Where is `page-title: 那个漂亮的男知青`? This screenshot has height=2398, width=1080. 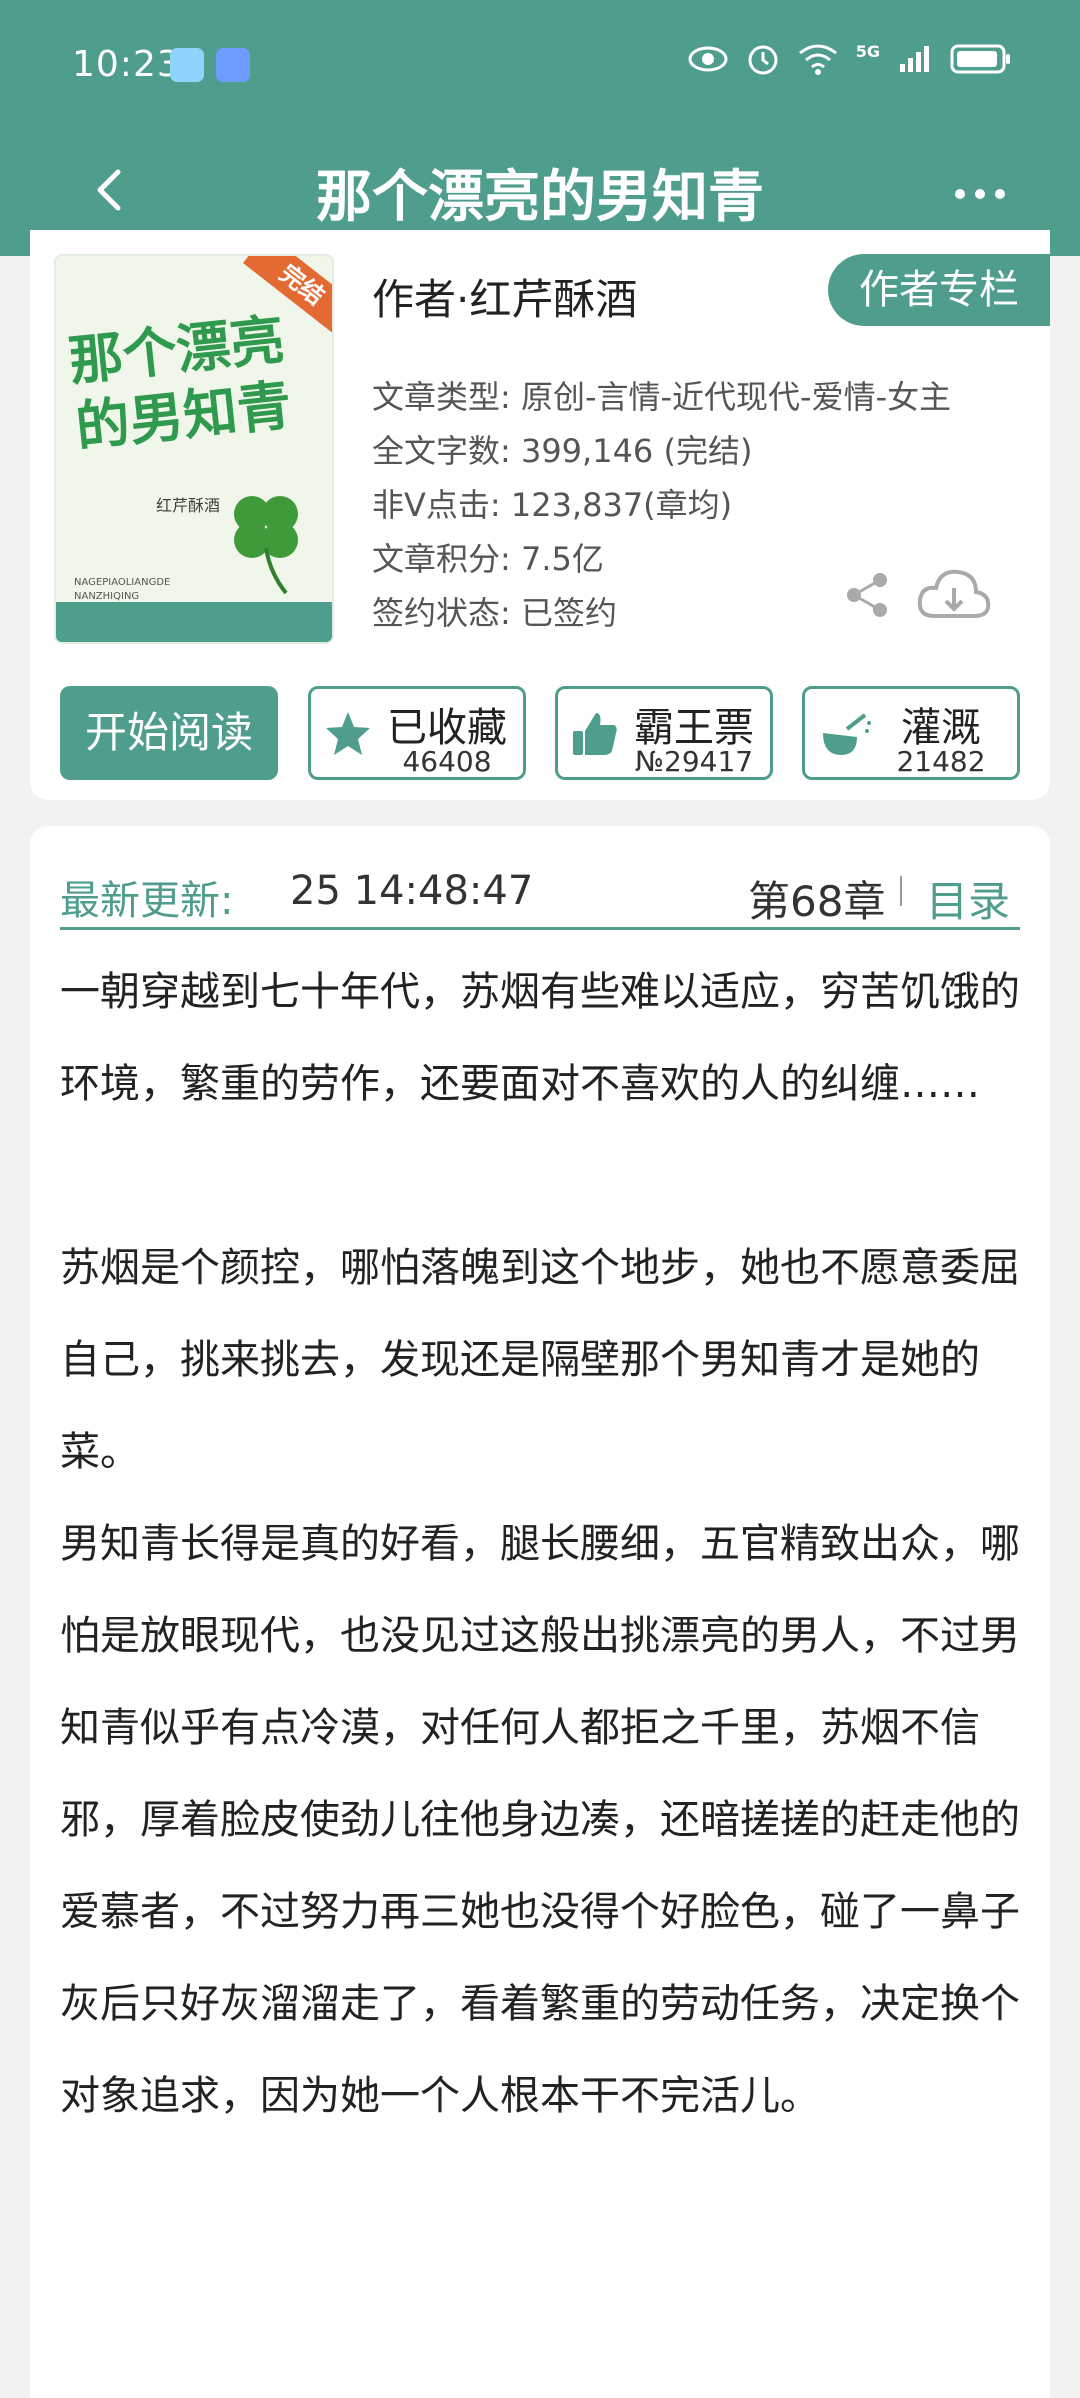 page-title: 那个漂亮的男知青 is located at coordinates (540, 197).